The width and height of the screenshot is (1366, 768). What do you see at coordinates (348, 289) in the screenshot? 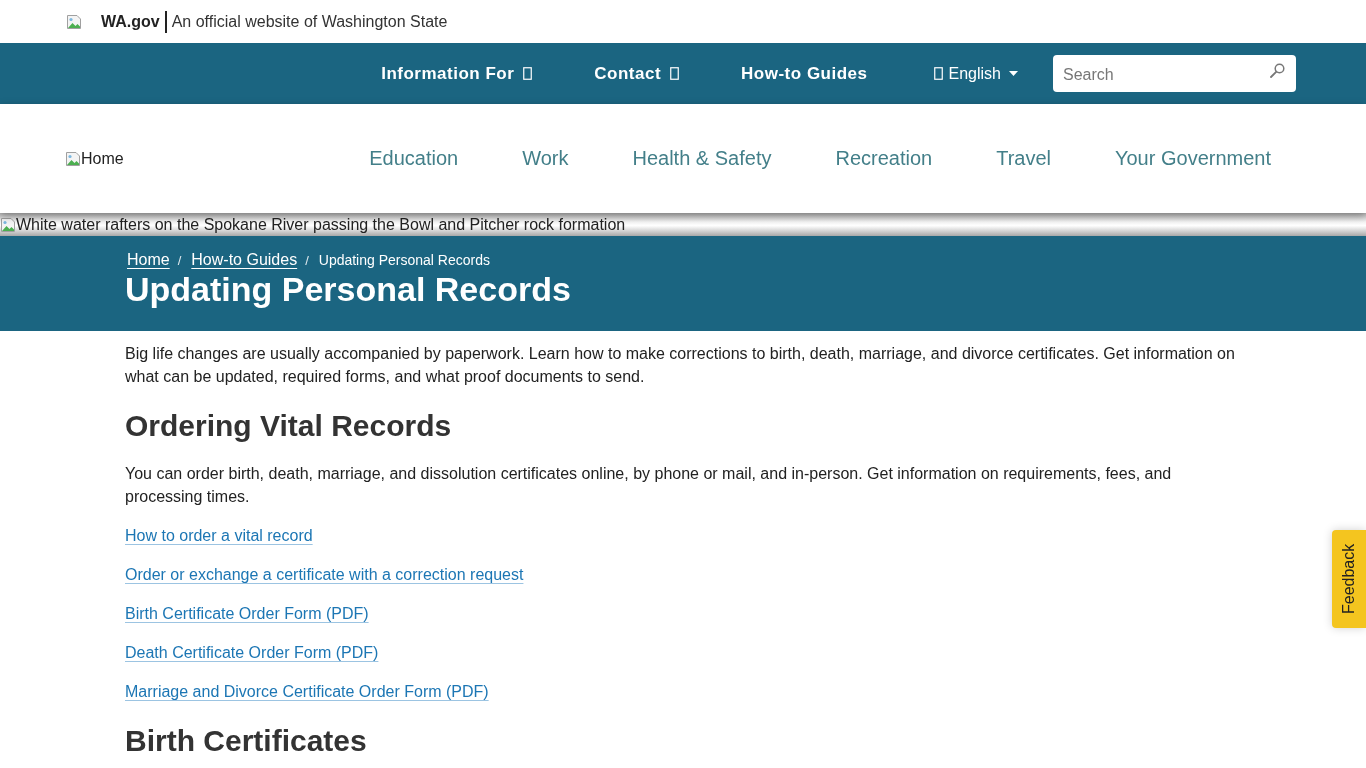
I see `page-title: Updating Personal Records` at bounding box center [348, 289].